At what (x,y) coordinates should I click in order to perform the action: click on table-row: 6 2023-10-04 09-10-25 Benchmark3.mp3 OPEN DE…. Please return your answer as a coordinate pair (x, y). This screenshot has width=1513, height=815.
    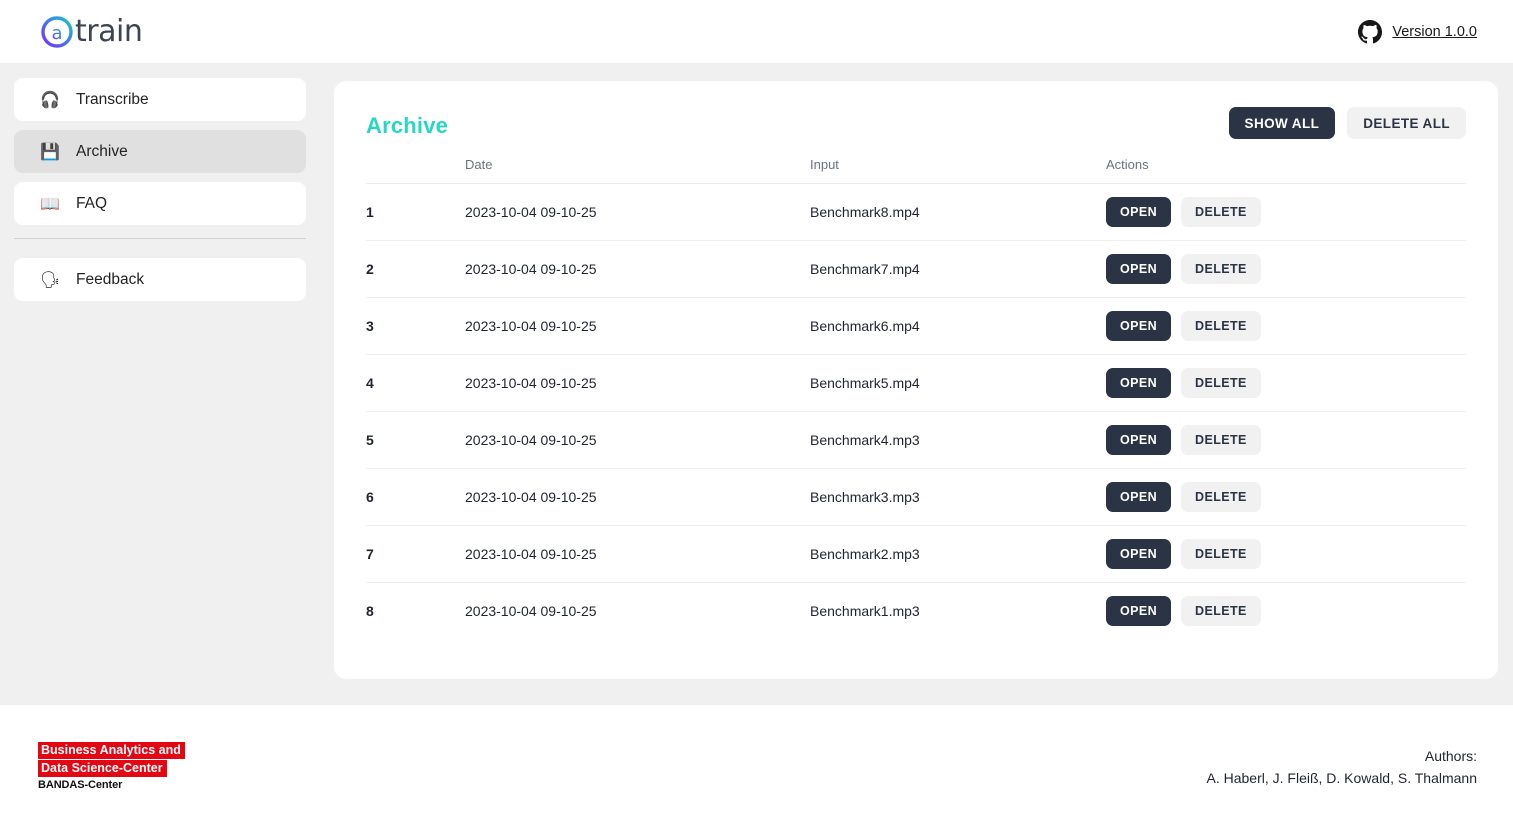
    Looking at the image, I should click on (916, 497).